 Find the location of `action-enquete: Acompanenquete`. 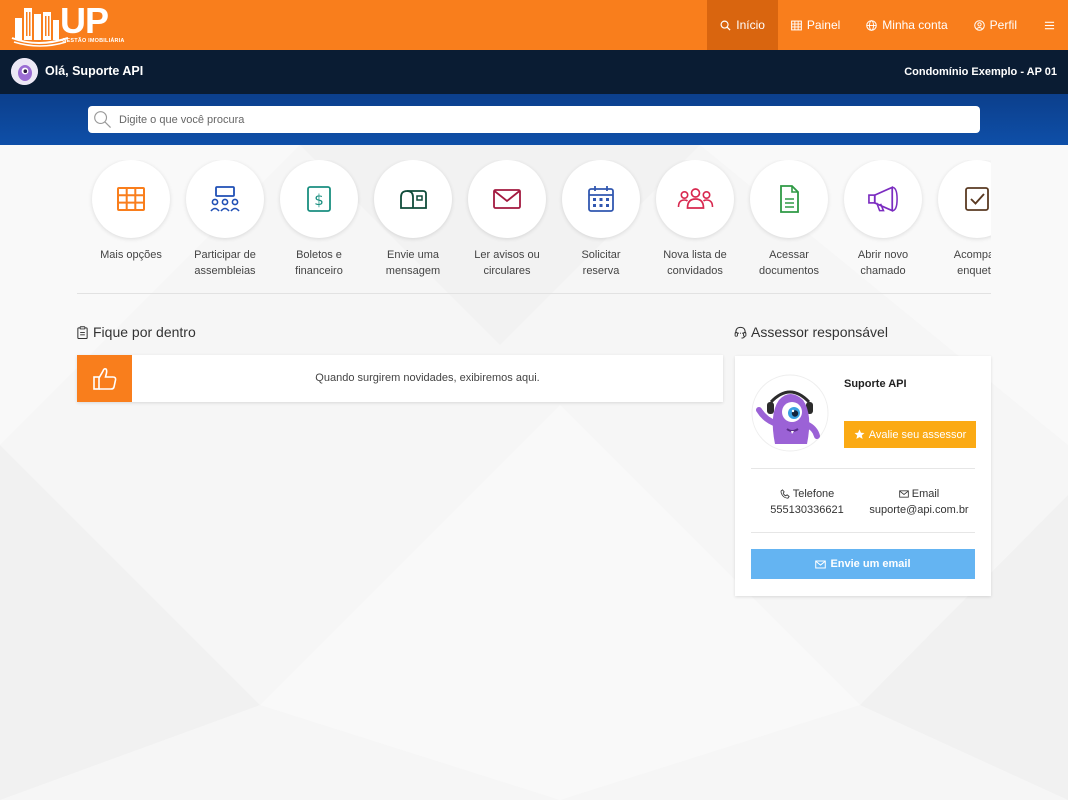

action-enquete: Acompanenquete is located at coordinates (960, 219).